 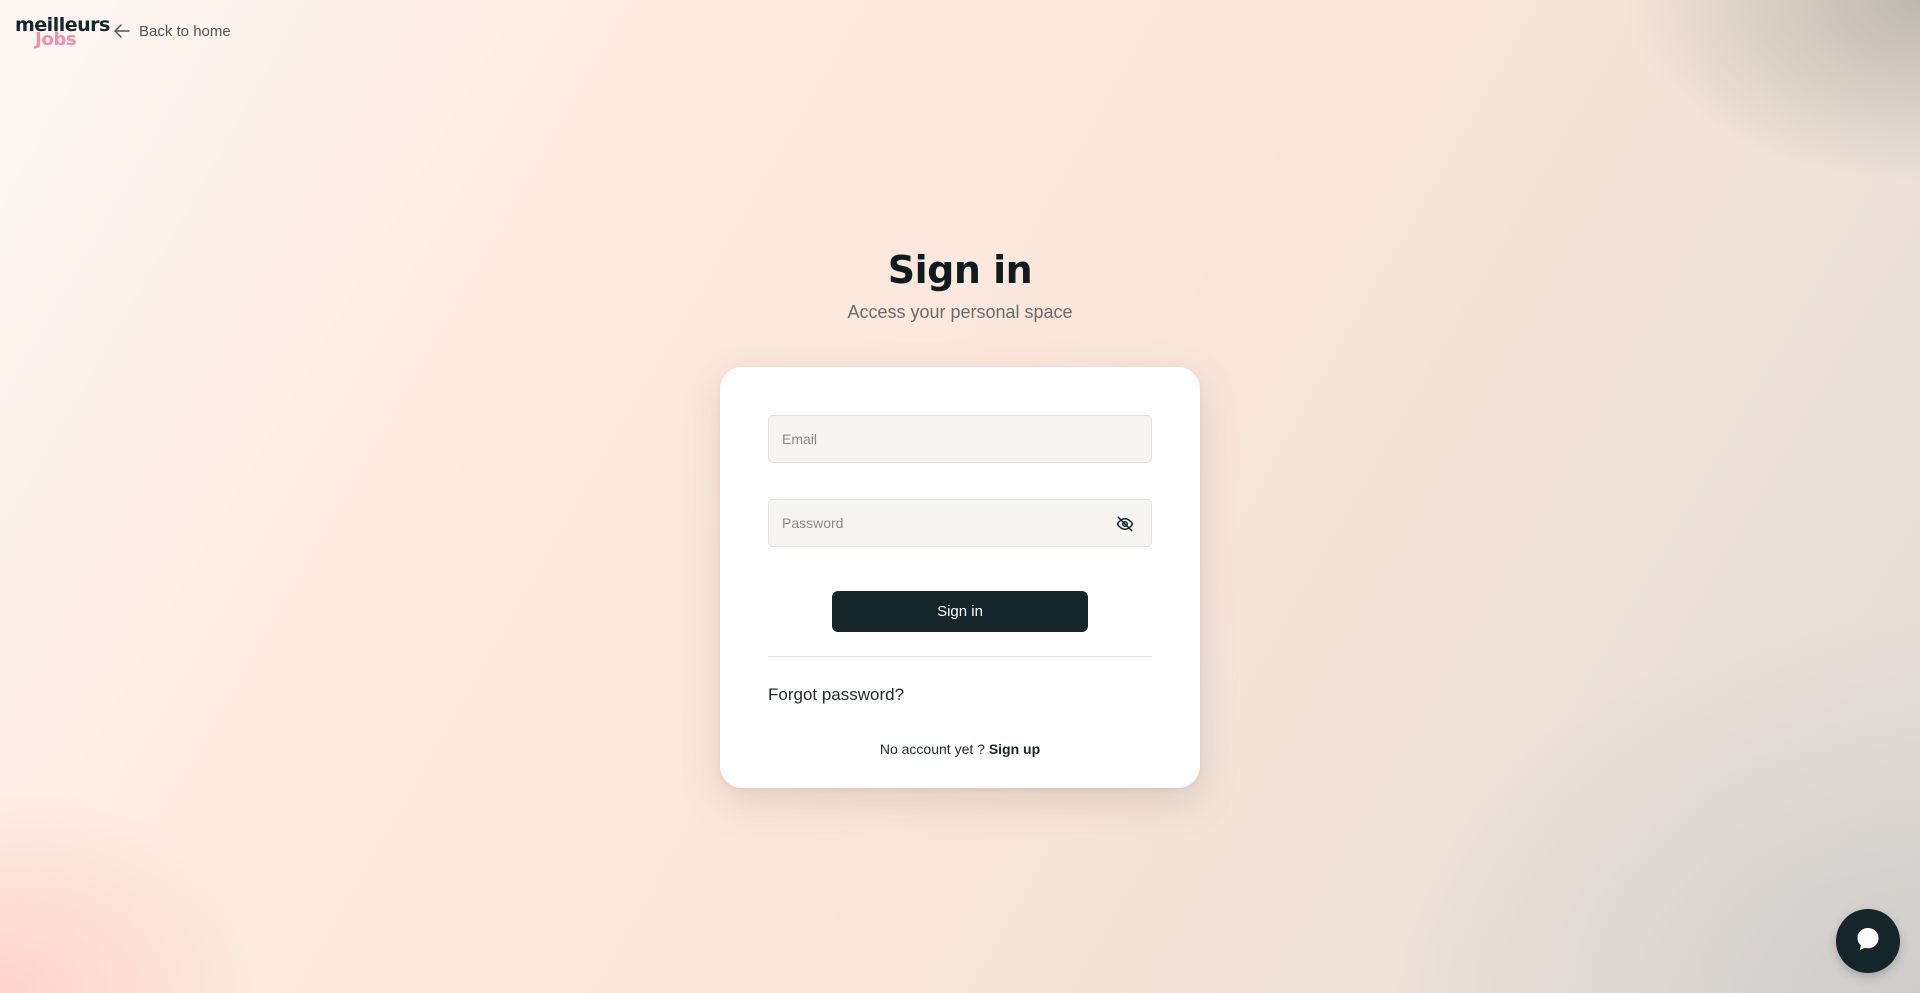 What do you see at coordinates (960, 312) in the screenshot?
I see `page-subtitle: Access your personal space` at bounding box center [960, 312].